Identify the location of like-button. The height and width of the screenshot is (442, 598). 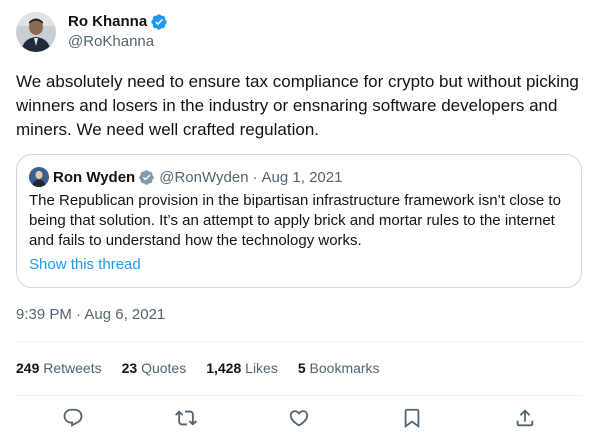
(299, 418).